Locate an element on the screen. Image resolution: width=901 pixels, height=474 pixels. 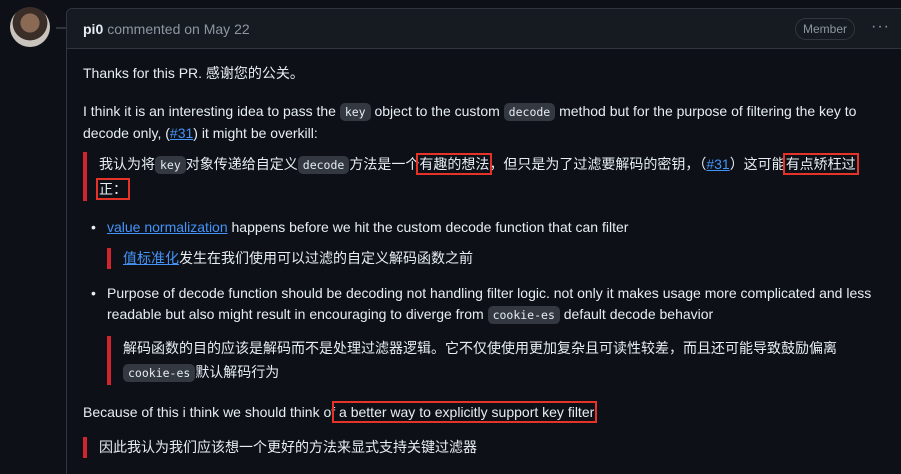
timeline-connector is located at coordinates (61, 28).